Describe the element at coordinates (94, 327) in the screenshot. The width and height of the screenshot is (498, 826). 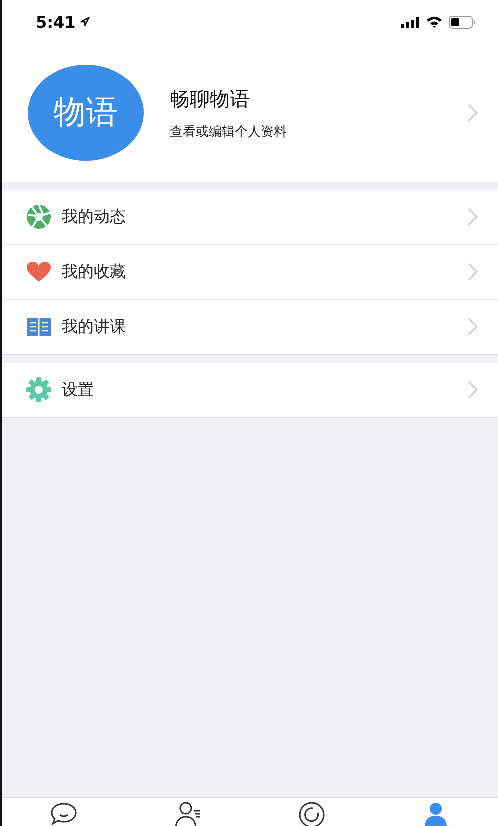
I see `menu-label: 我的讲课` at that location.